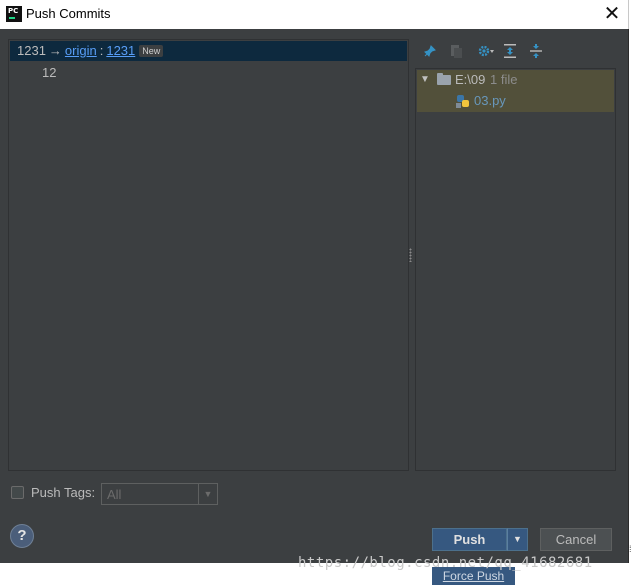 This screenshot has height=585, width=638. I want to click on push-tags-checkbox, so click(17, 492).